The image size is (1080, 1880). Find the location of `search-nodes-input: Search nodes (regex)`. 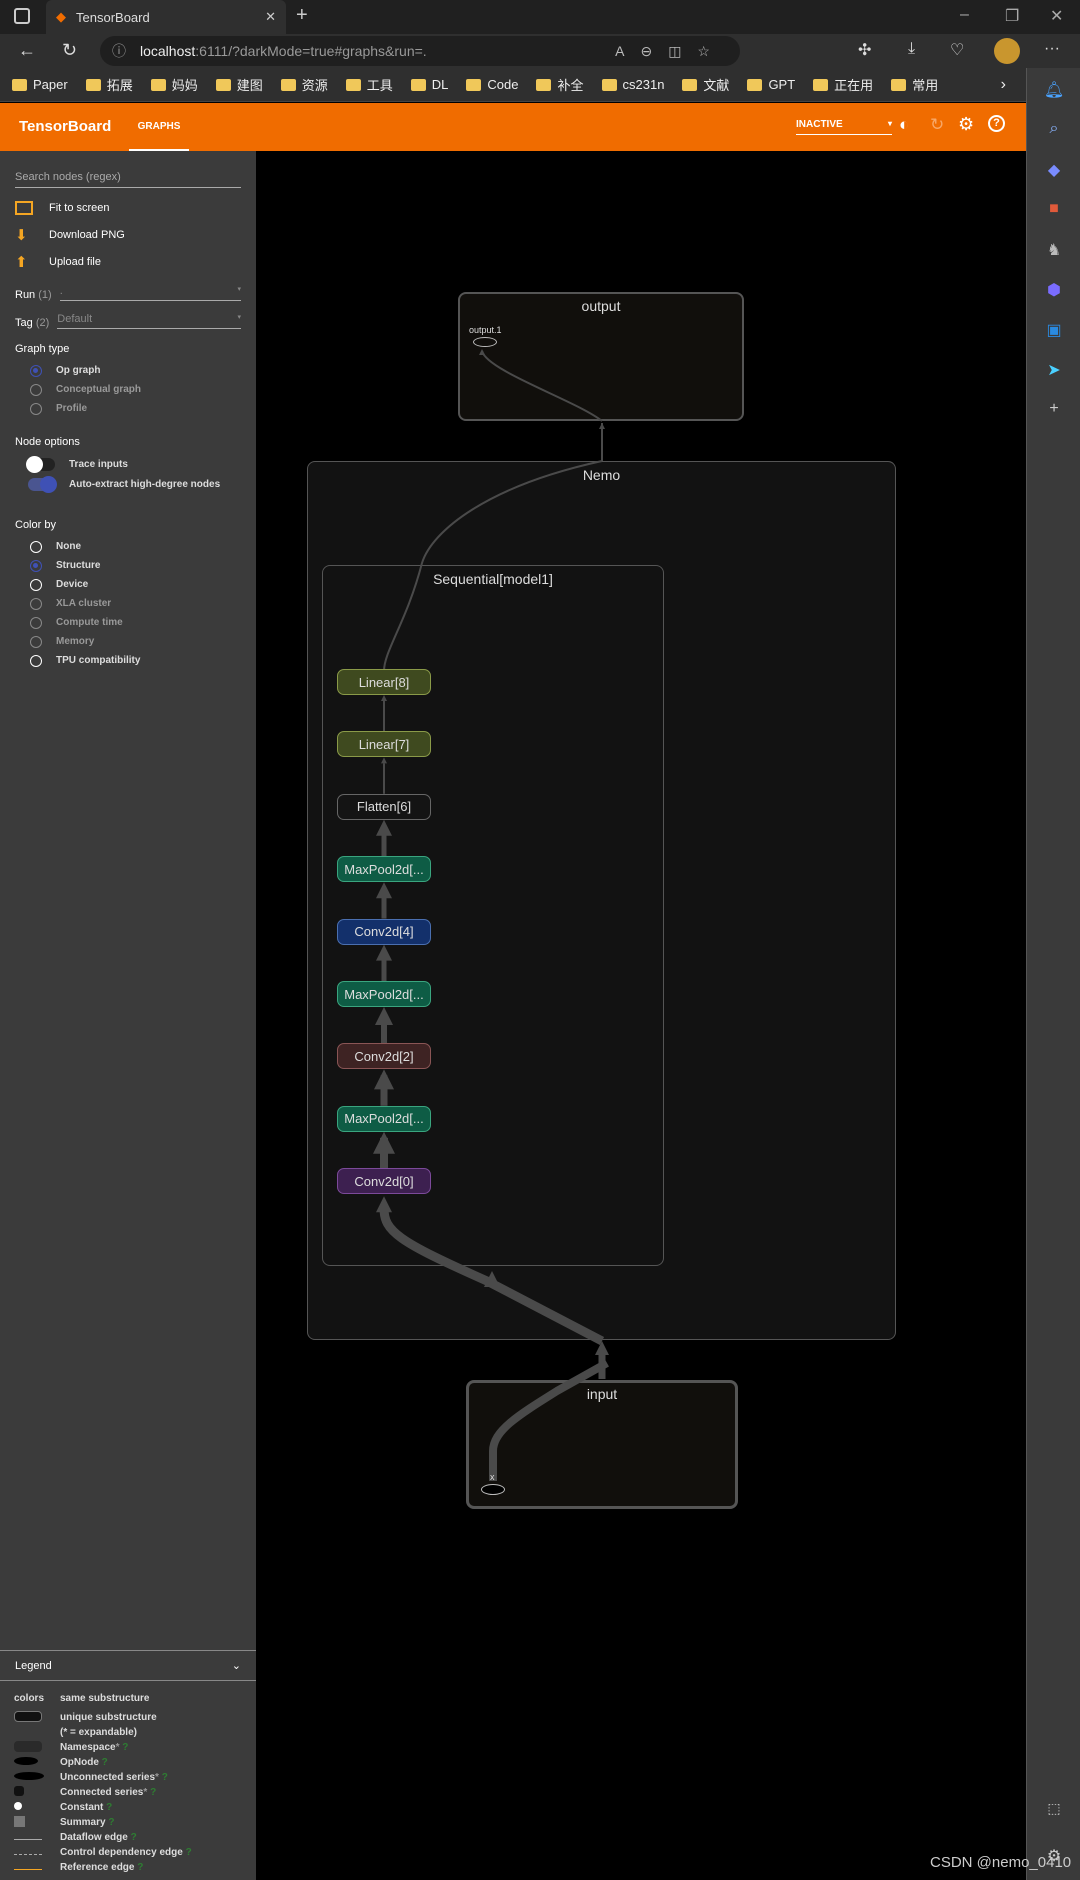

search-nodes-input: Search nodes (regex) is located at coordinates (128, 179).